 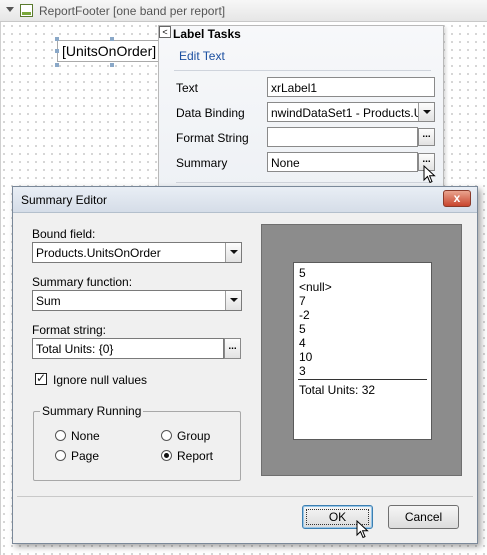 What do you see at coordinates (423, 517) in the screenshot?
I see `cancel-button: Cancel` at bounding box center [423, 517].